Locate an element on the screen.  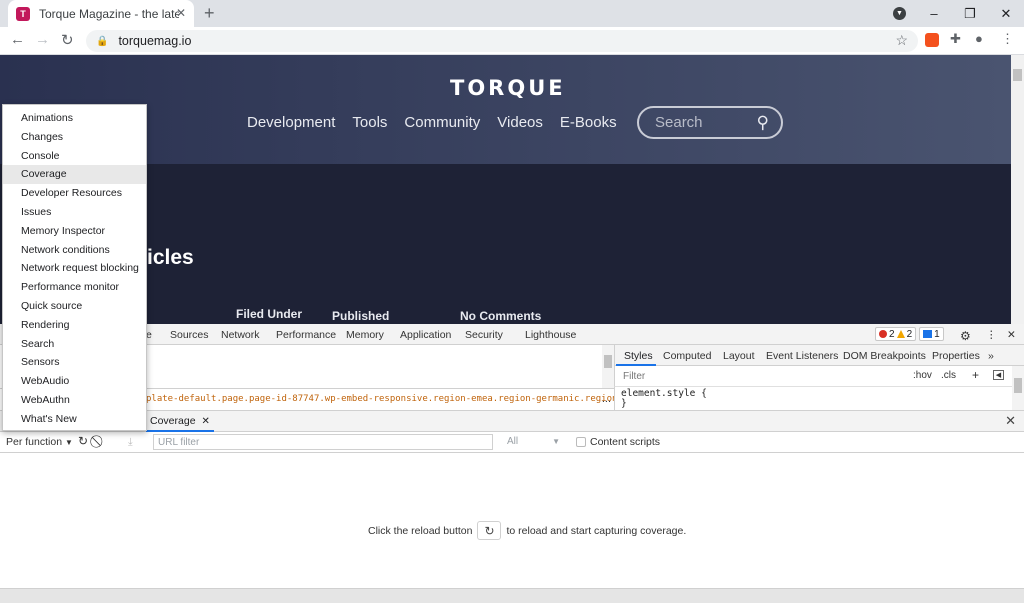
elements-scrollbar is located at coordinates (608, 366).